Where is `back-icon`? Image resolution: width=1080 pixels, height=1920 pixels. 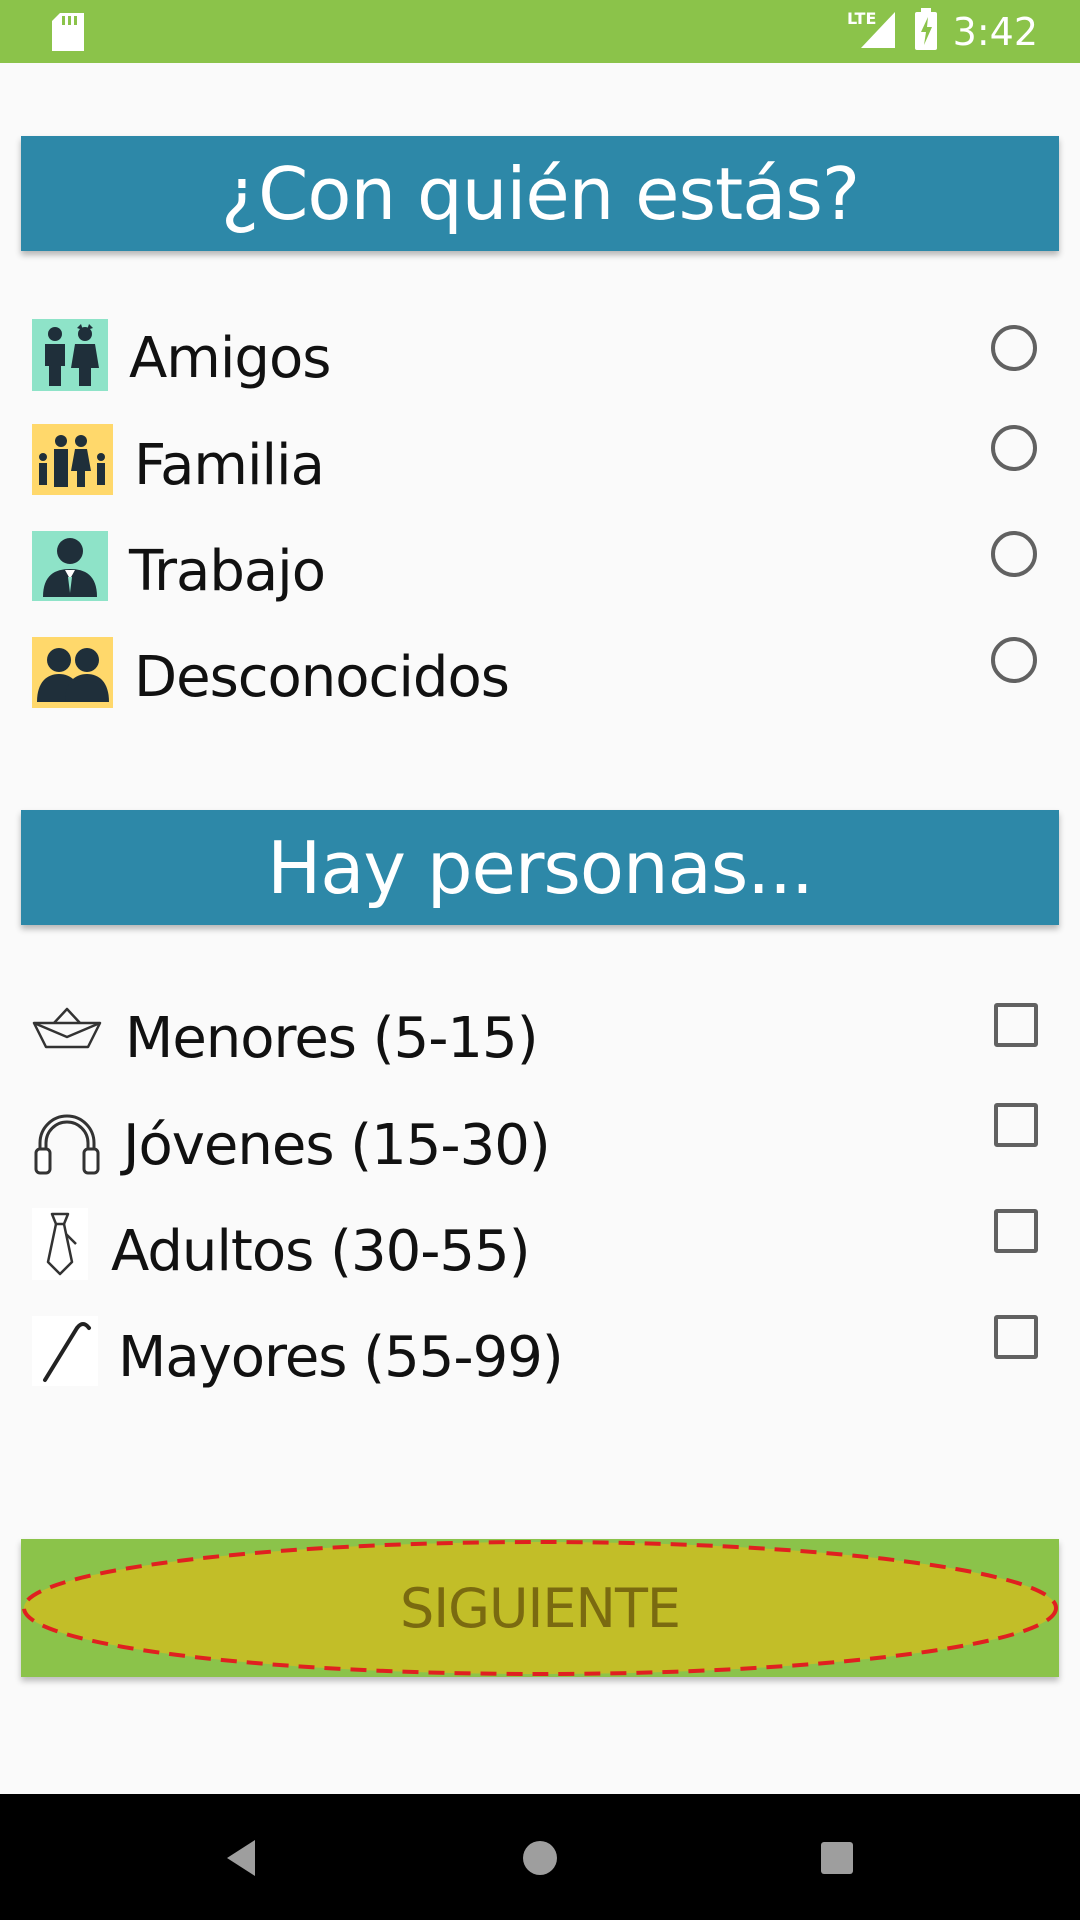
back-icon is located at coordinates (241, 1858).